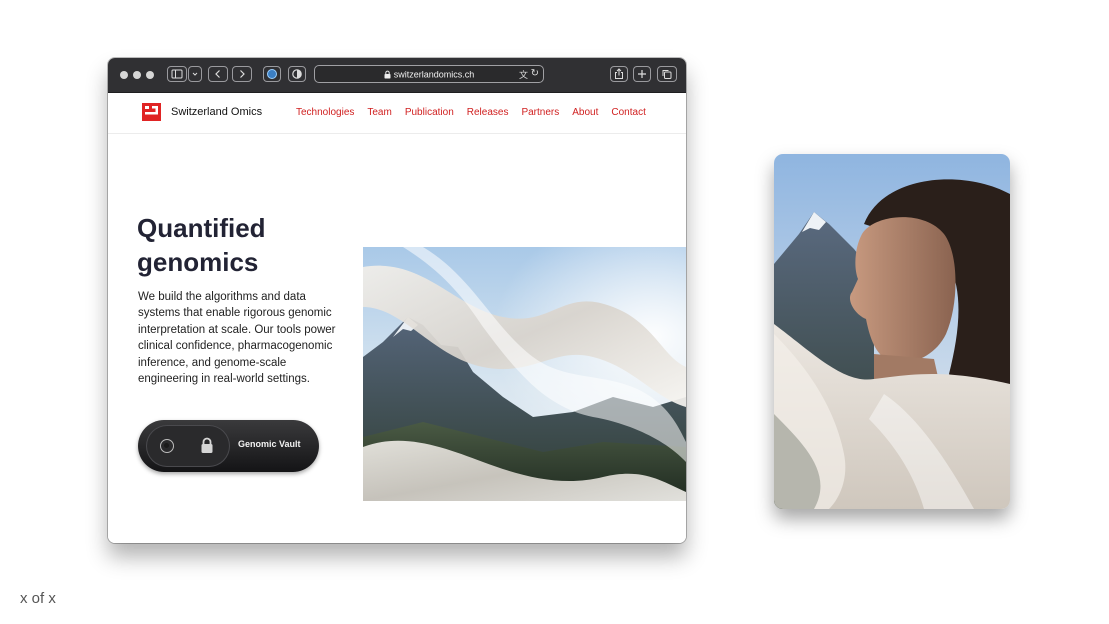 The height and width of the screenshot is (624, 1109). I want to click on record-icon, so click(167, 446).